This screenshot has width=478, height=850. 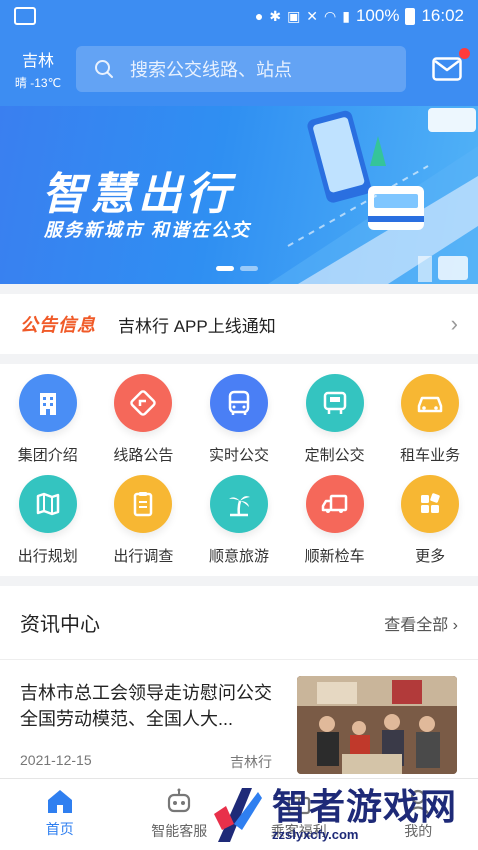 I want to click on service-car-rental: 租车业务, so click(x=430, y=424).